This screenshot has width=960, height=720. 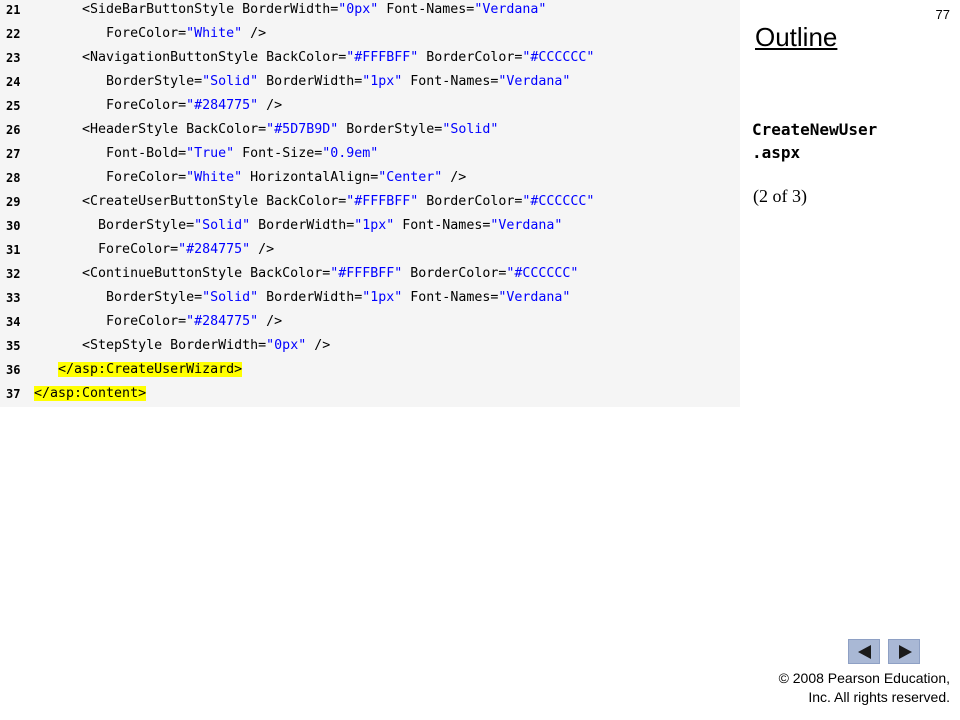 I want to click on line-number: 27, so click(x=13, y=154).